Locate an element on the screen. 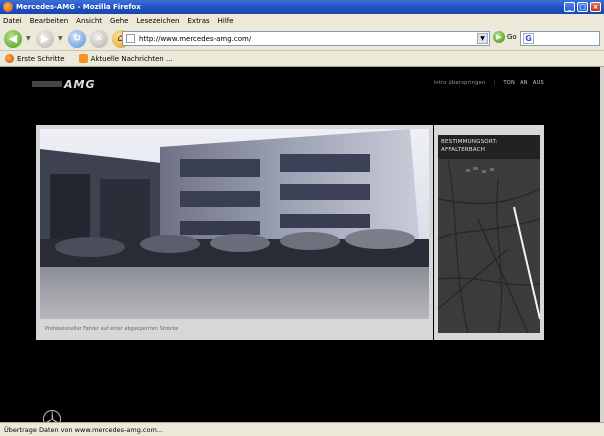  url-bar: http://www.mercedes-amg.com/ ▼ is located at coordinates (306, 38).